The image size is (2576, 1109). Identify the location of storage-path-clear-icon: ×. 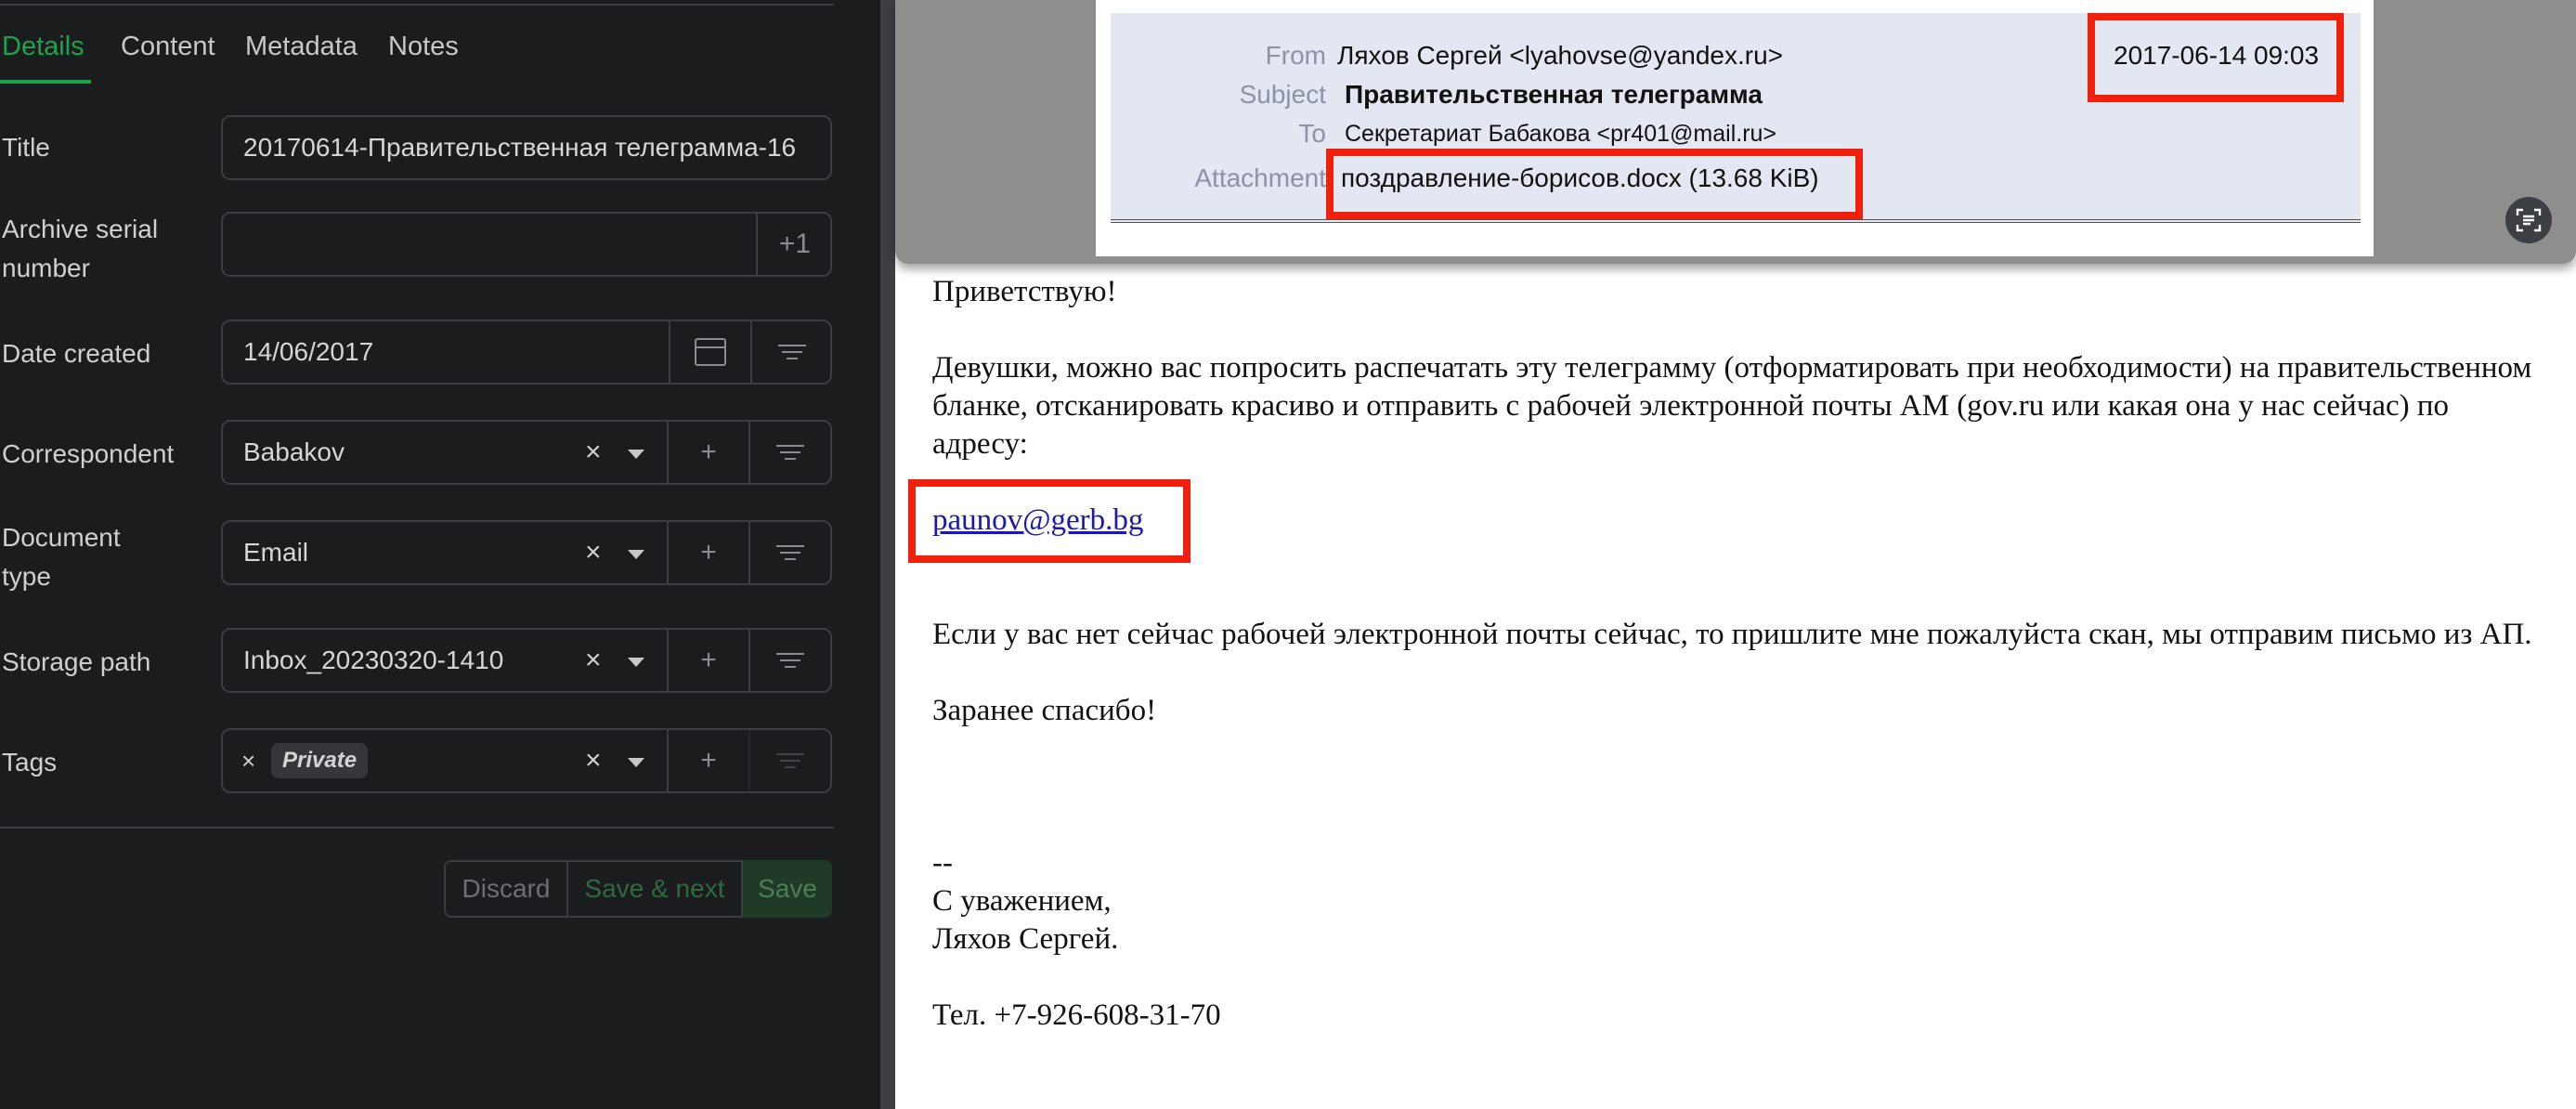
(593, 660).